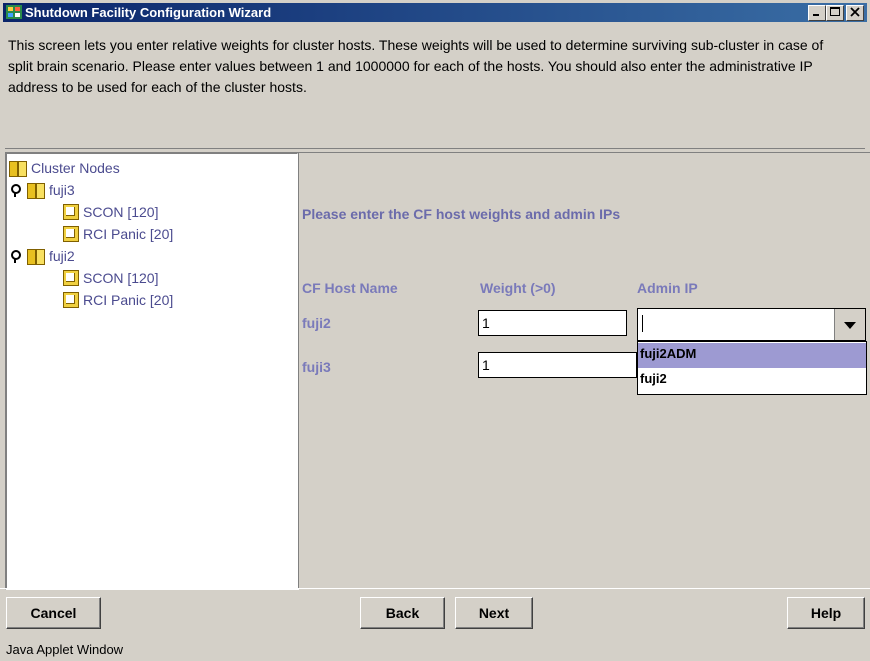 This screenshot has height=661, width=870. I want to click on cancel-button: Cancel, so click(53, 613).